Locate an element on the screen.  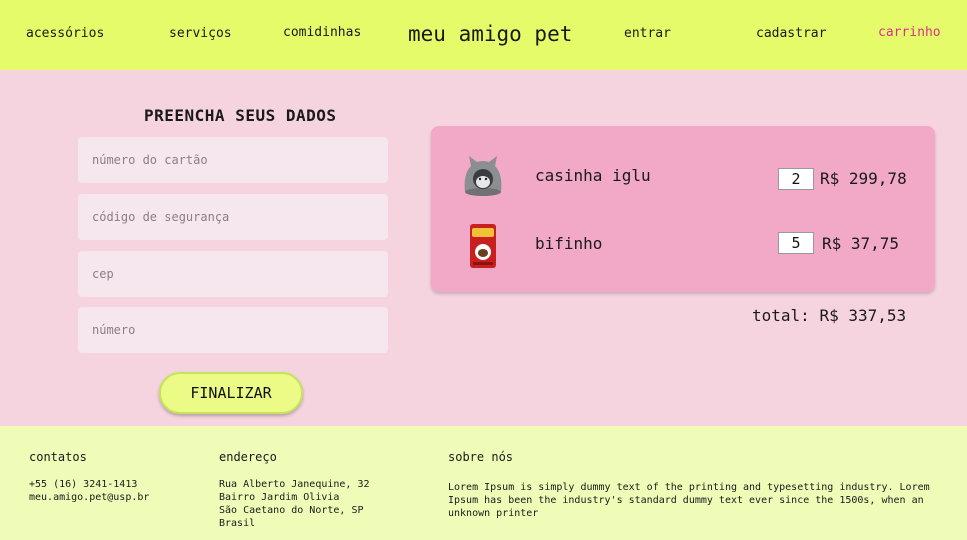
contacts-info: +55 (16) 3241-1413 meu.amigo.pet@usp.br is located at coordinates (89, 491).